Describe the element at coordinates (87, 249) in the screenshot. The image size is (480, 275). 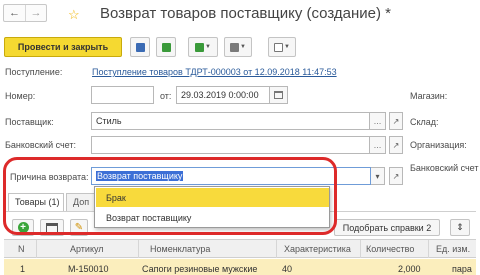
I see `column-header-article: Артикул` at that location.